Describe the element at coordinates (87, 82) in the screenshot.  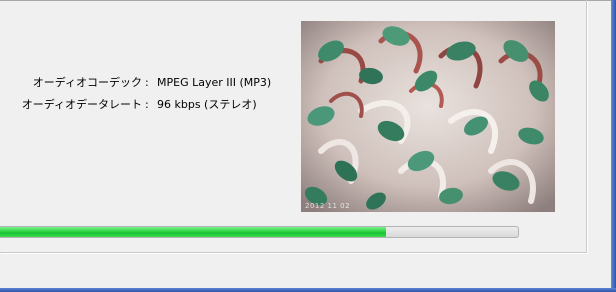
I see `audio-codec-label: オーディオコーデック` at that location.